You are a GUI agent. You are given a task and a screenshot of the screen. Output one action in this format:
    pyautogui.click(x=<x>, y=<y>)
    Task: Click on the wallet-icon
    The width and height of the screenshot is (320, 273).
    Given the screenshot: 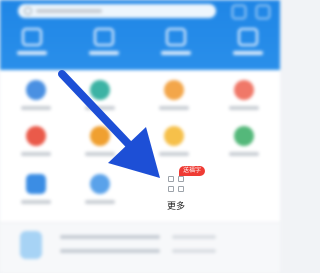 What is the action you would take?
    pyautogui.click(x=248, y=37)
    